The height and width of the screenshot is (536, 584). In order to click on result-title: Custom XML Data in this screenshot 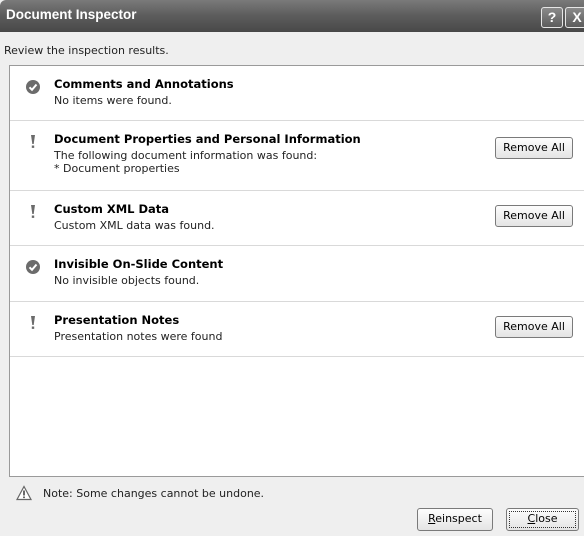, I will do `click(112, 209)`.